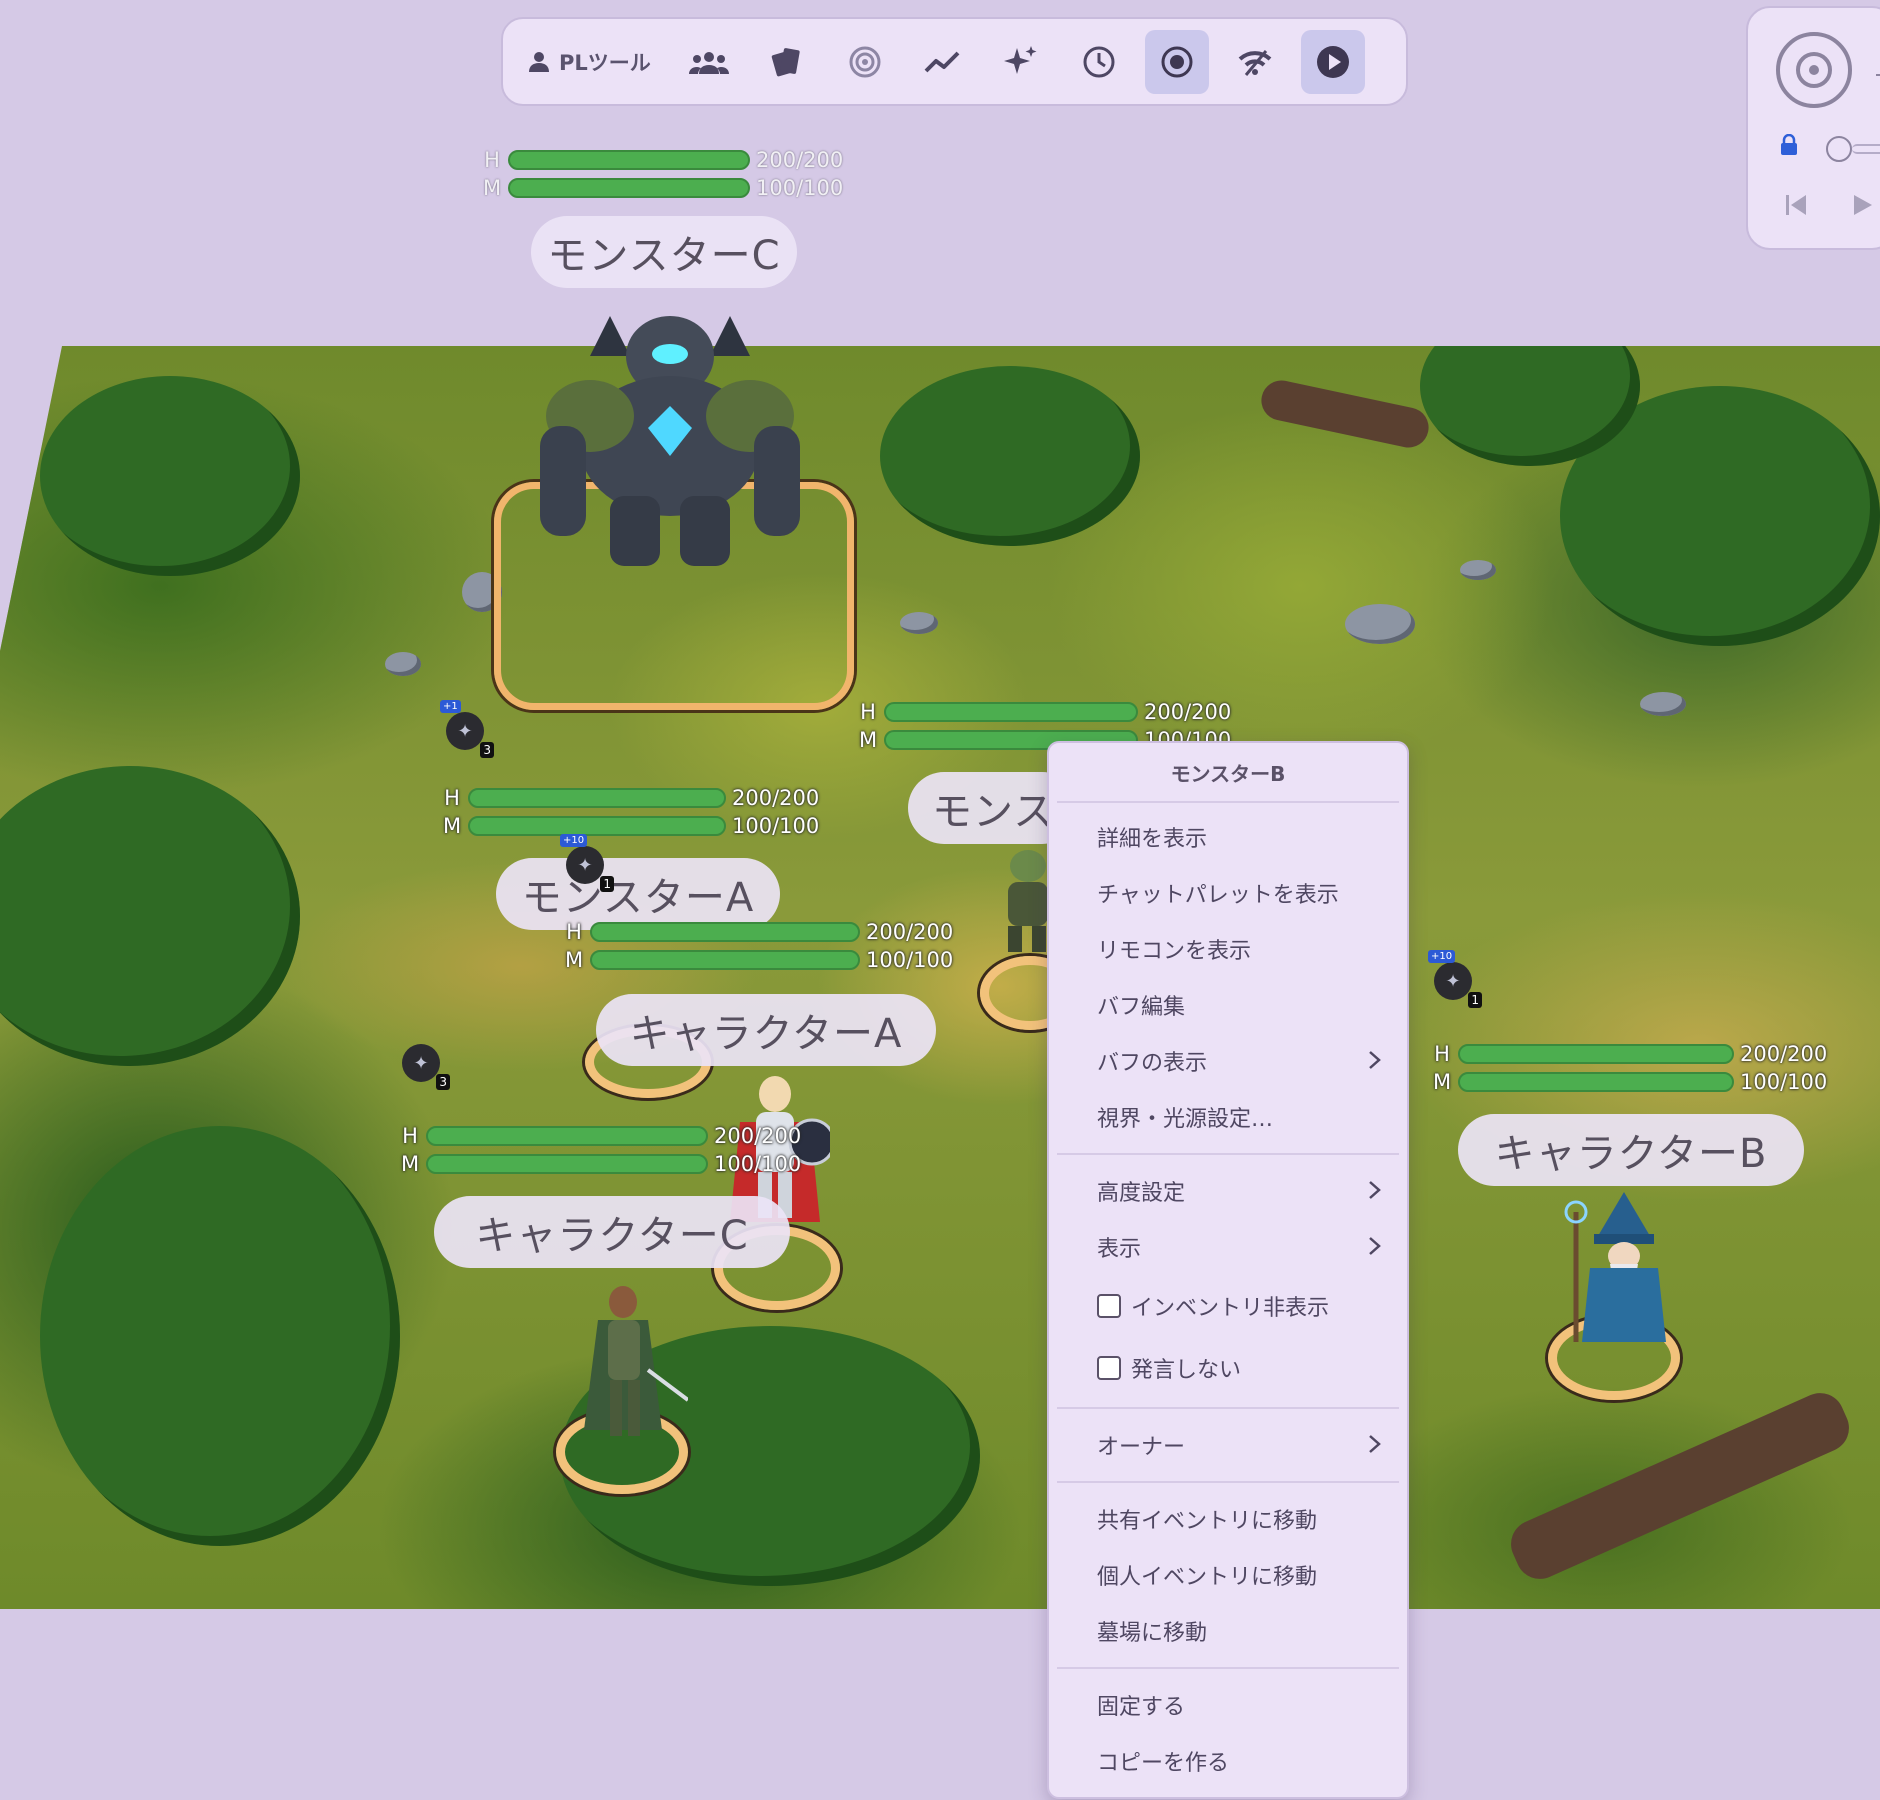  What do you see at coordinates (1109, 1368) in the screenshot?
I see `no-speech-checkbox` at bounding box center [1109, 1368].